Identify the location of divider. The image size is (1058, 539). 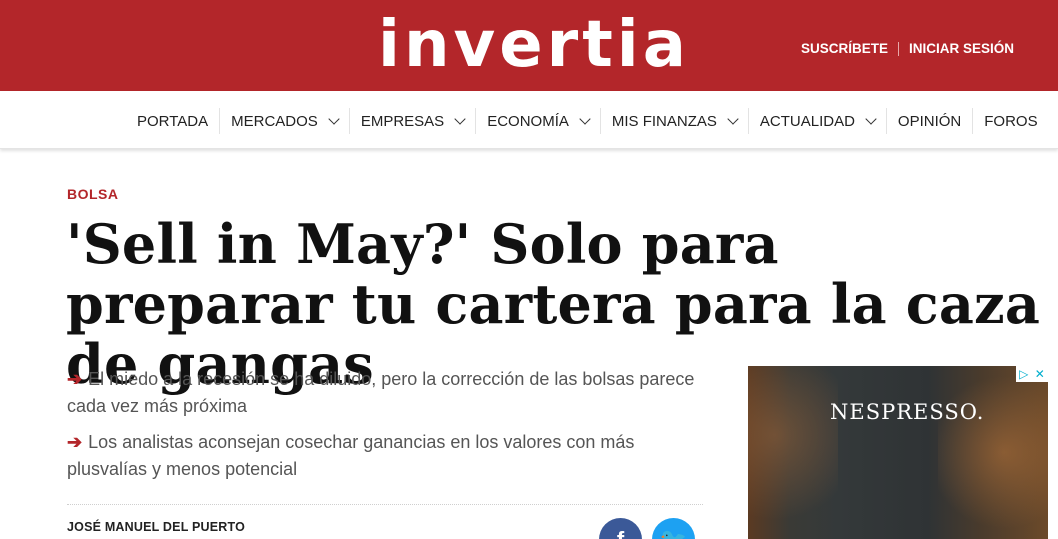
(385, 504).